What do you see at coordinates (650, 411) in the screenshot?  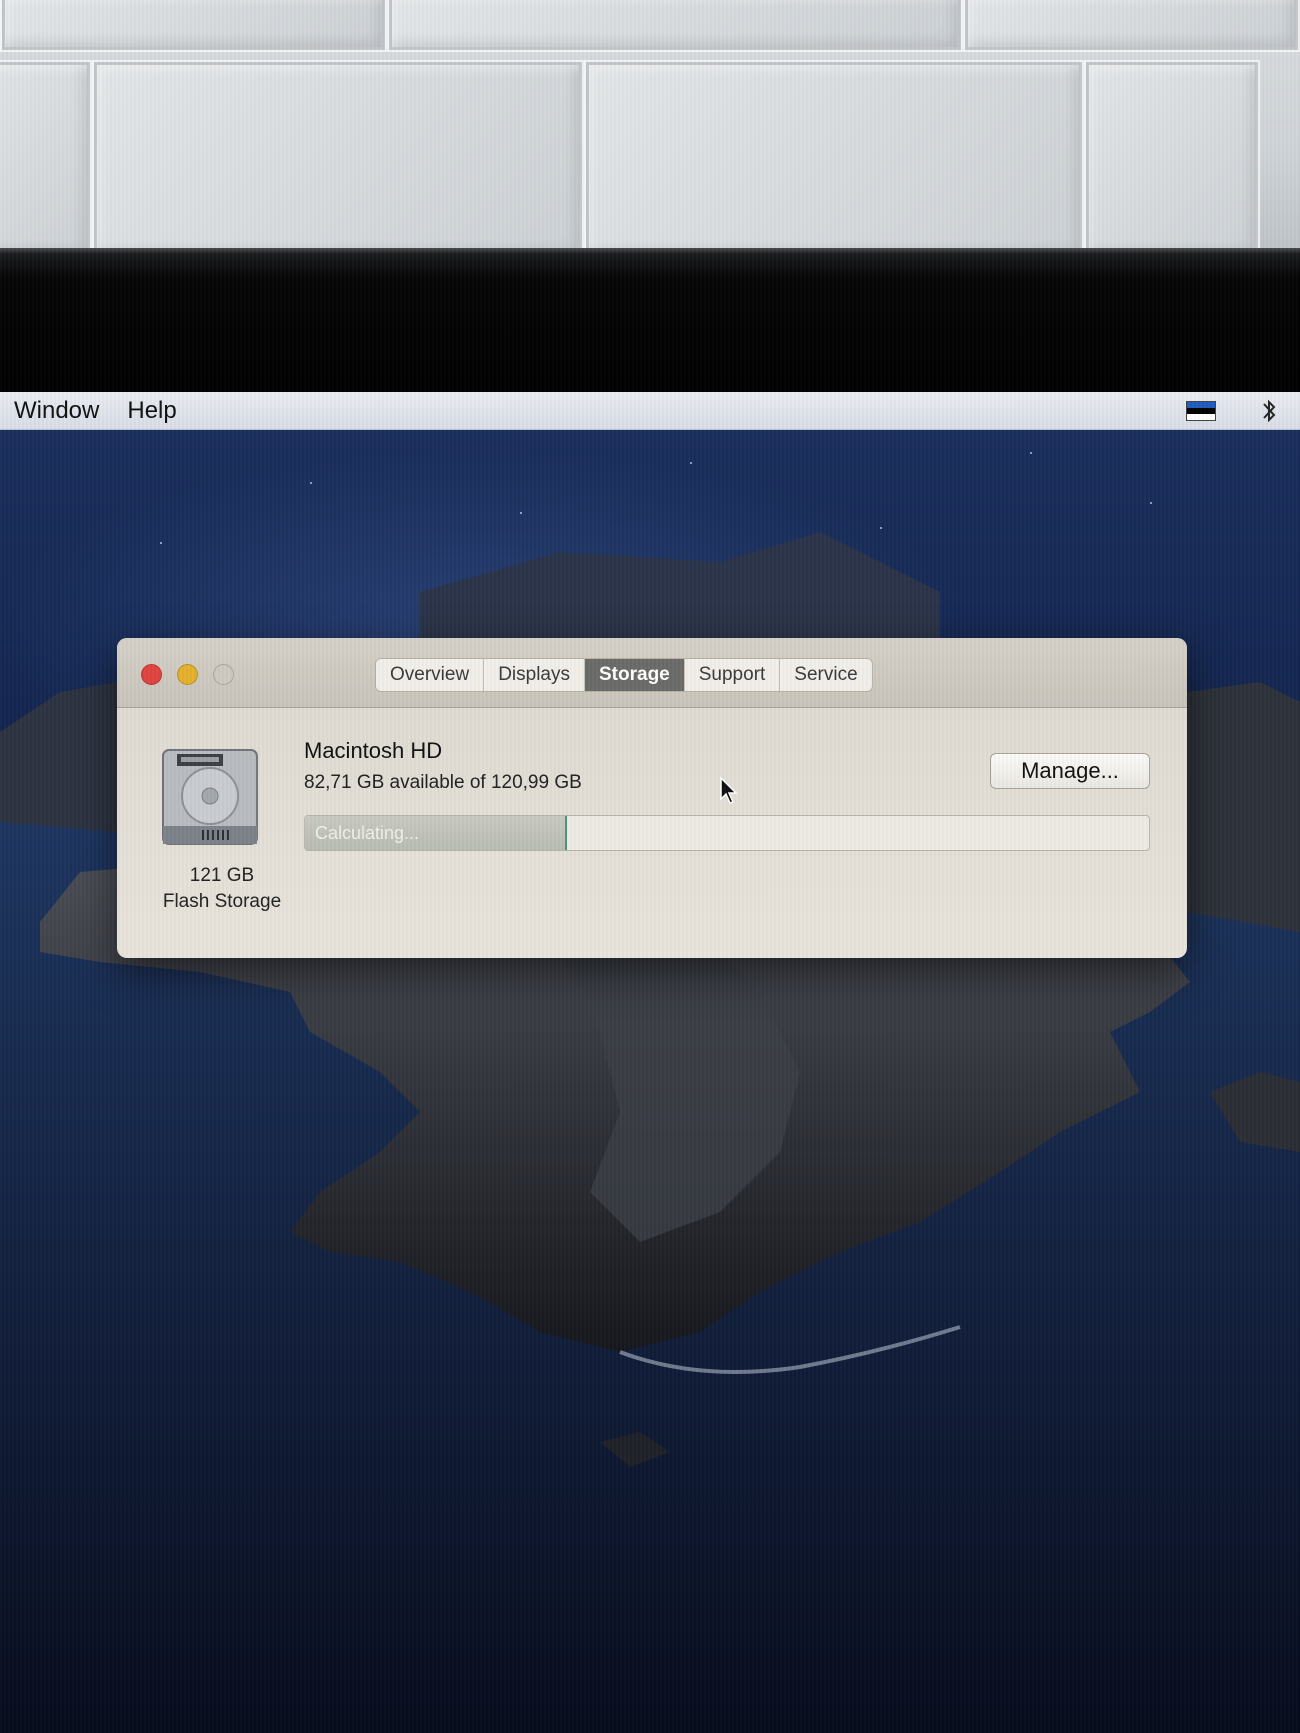 I see `menu-bar: Window Help` at bounding box center [650, 411].